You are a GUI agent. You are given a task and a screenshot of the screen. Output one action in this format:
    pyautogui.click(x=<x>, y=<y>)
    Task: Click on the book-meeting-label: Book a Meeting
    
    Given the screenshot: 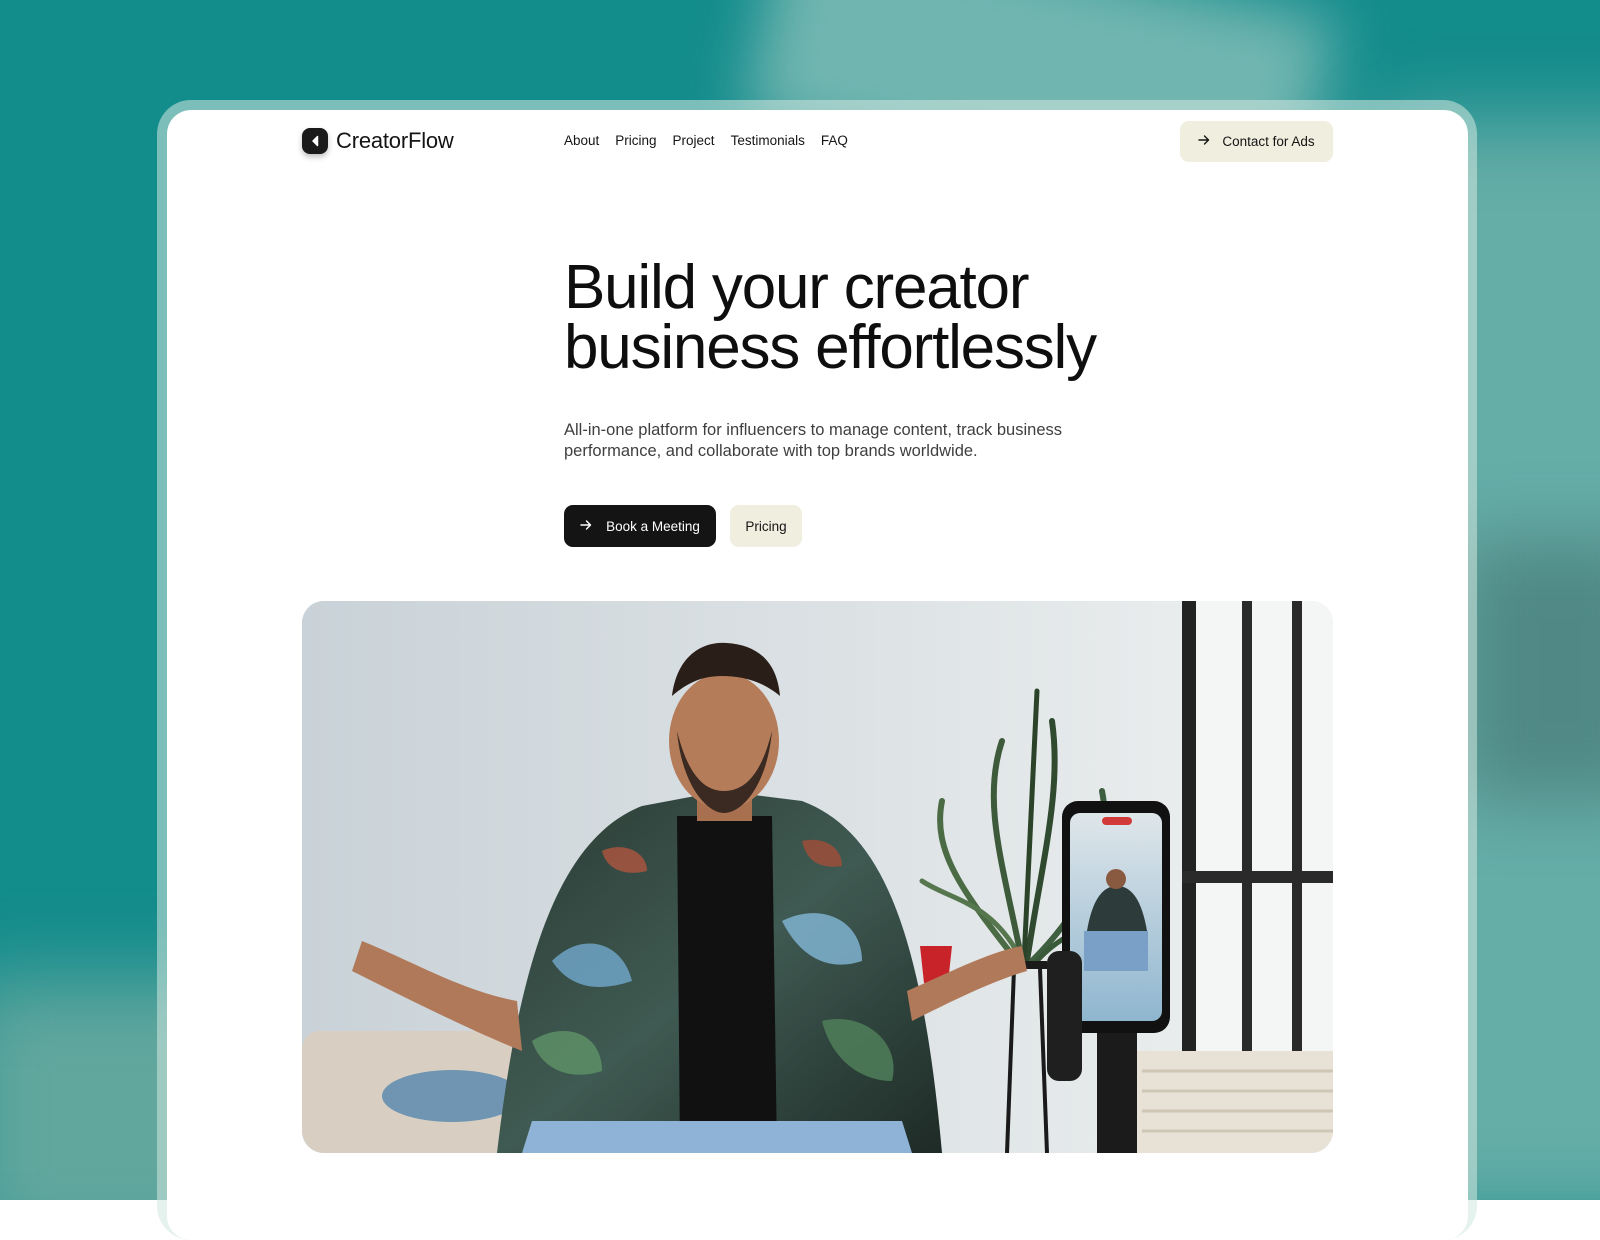 What is the action you would take?
    pyautogui.click(x=653, y=526)
    